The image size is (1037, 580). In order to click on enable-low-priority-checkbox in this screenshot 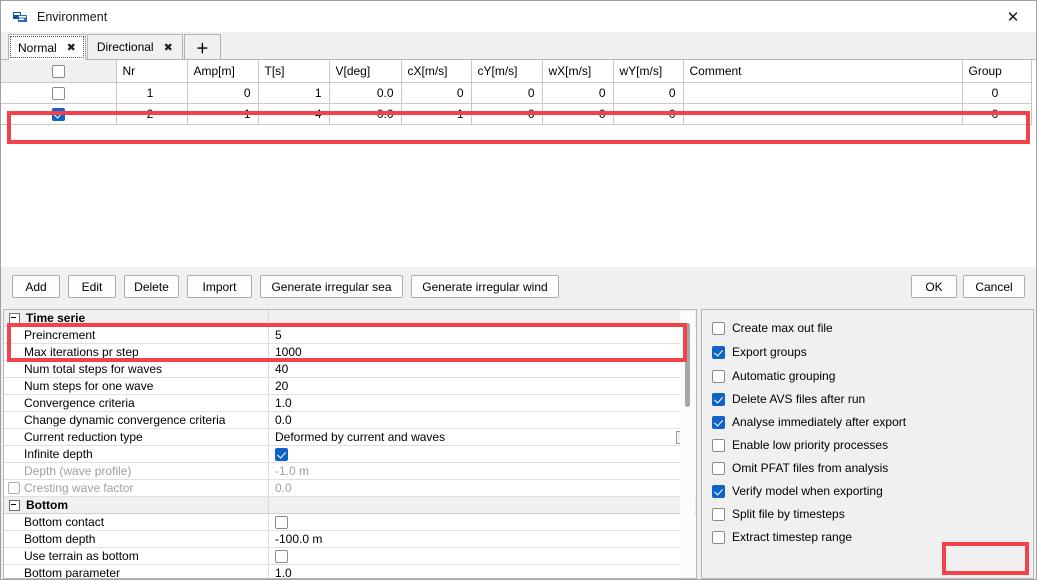, I will do `click(718, 445)`.